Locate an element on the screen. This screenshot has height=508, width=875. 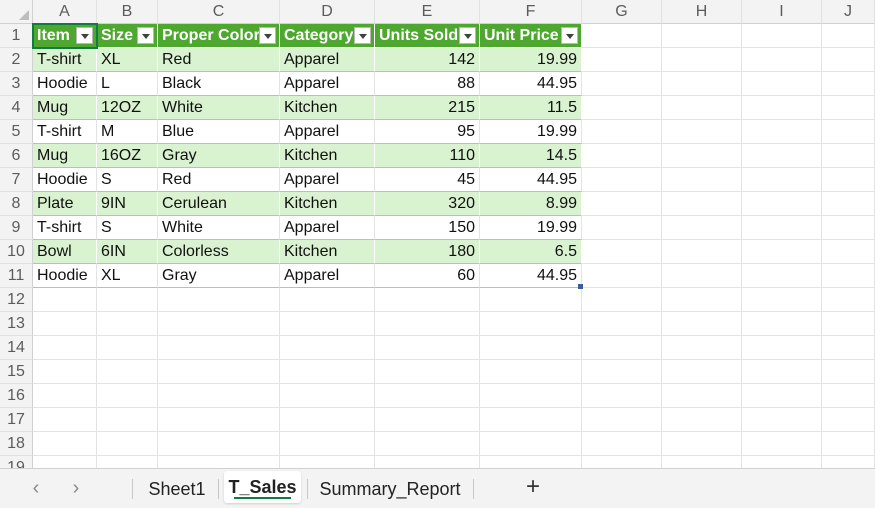
table-cell: 6IN is located at coordinates (127, 252).